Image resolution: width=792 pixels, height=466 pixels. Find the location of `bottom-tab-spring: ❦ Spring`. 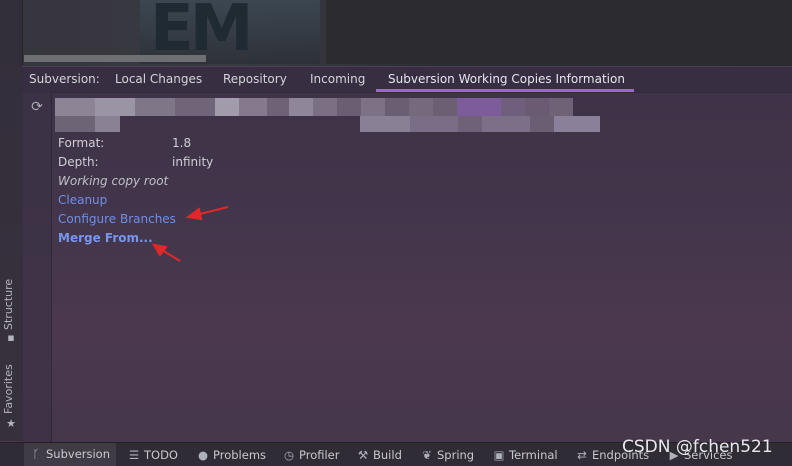

bottom-tab-spring: ❦ Spring is located at coordinates (447, 455).